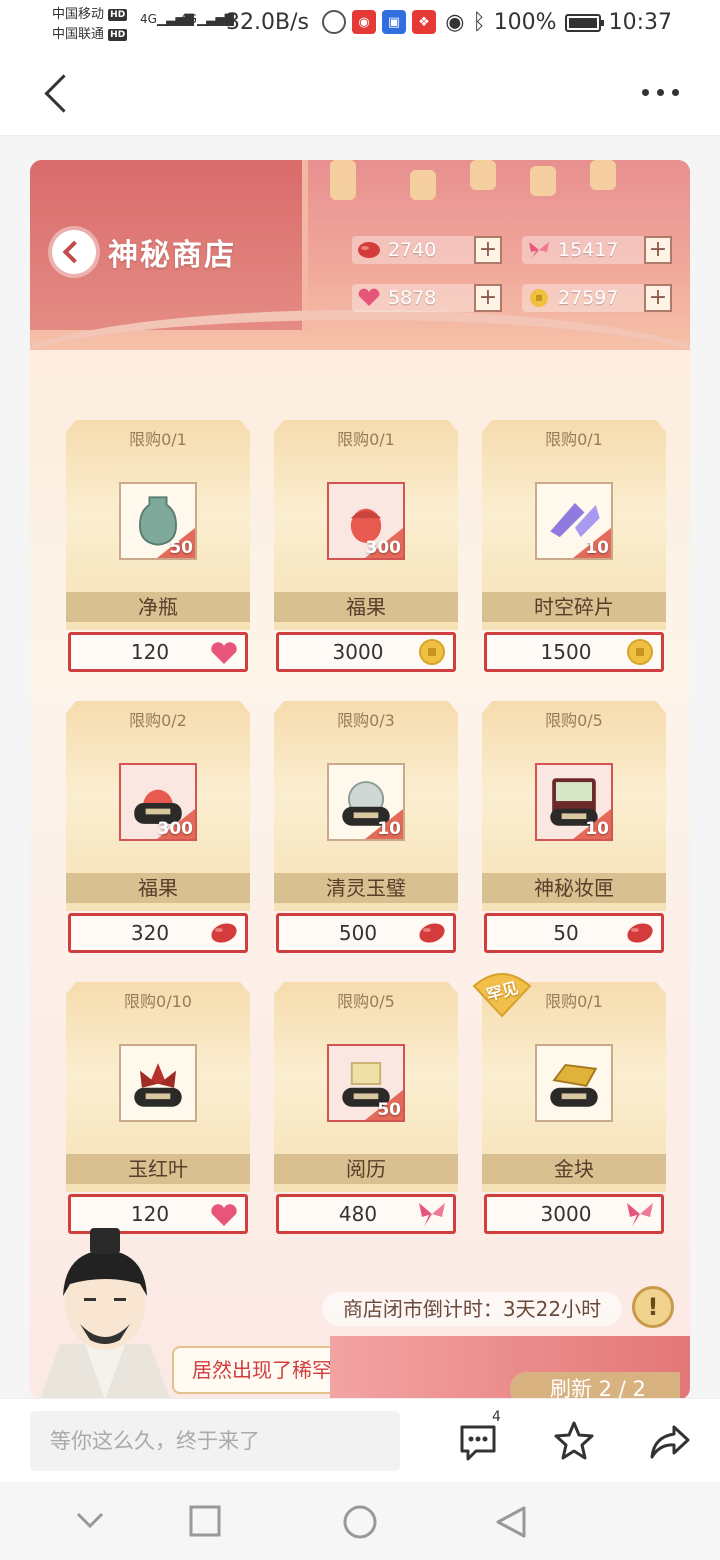 This screenshot has height=1560, width=720. Describe the element at coordinates (364, 22) in the screenshot. I see `netease-music-icon: ◉` at that location.